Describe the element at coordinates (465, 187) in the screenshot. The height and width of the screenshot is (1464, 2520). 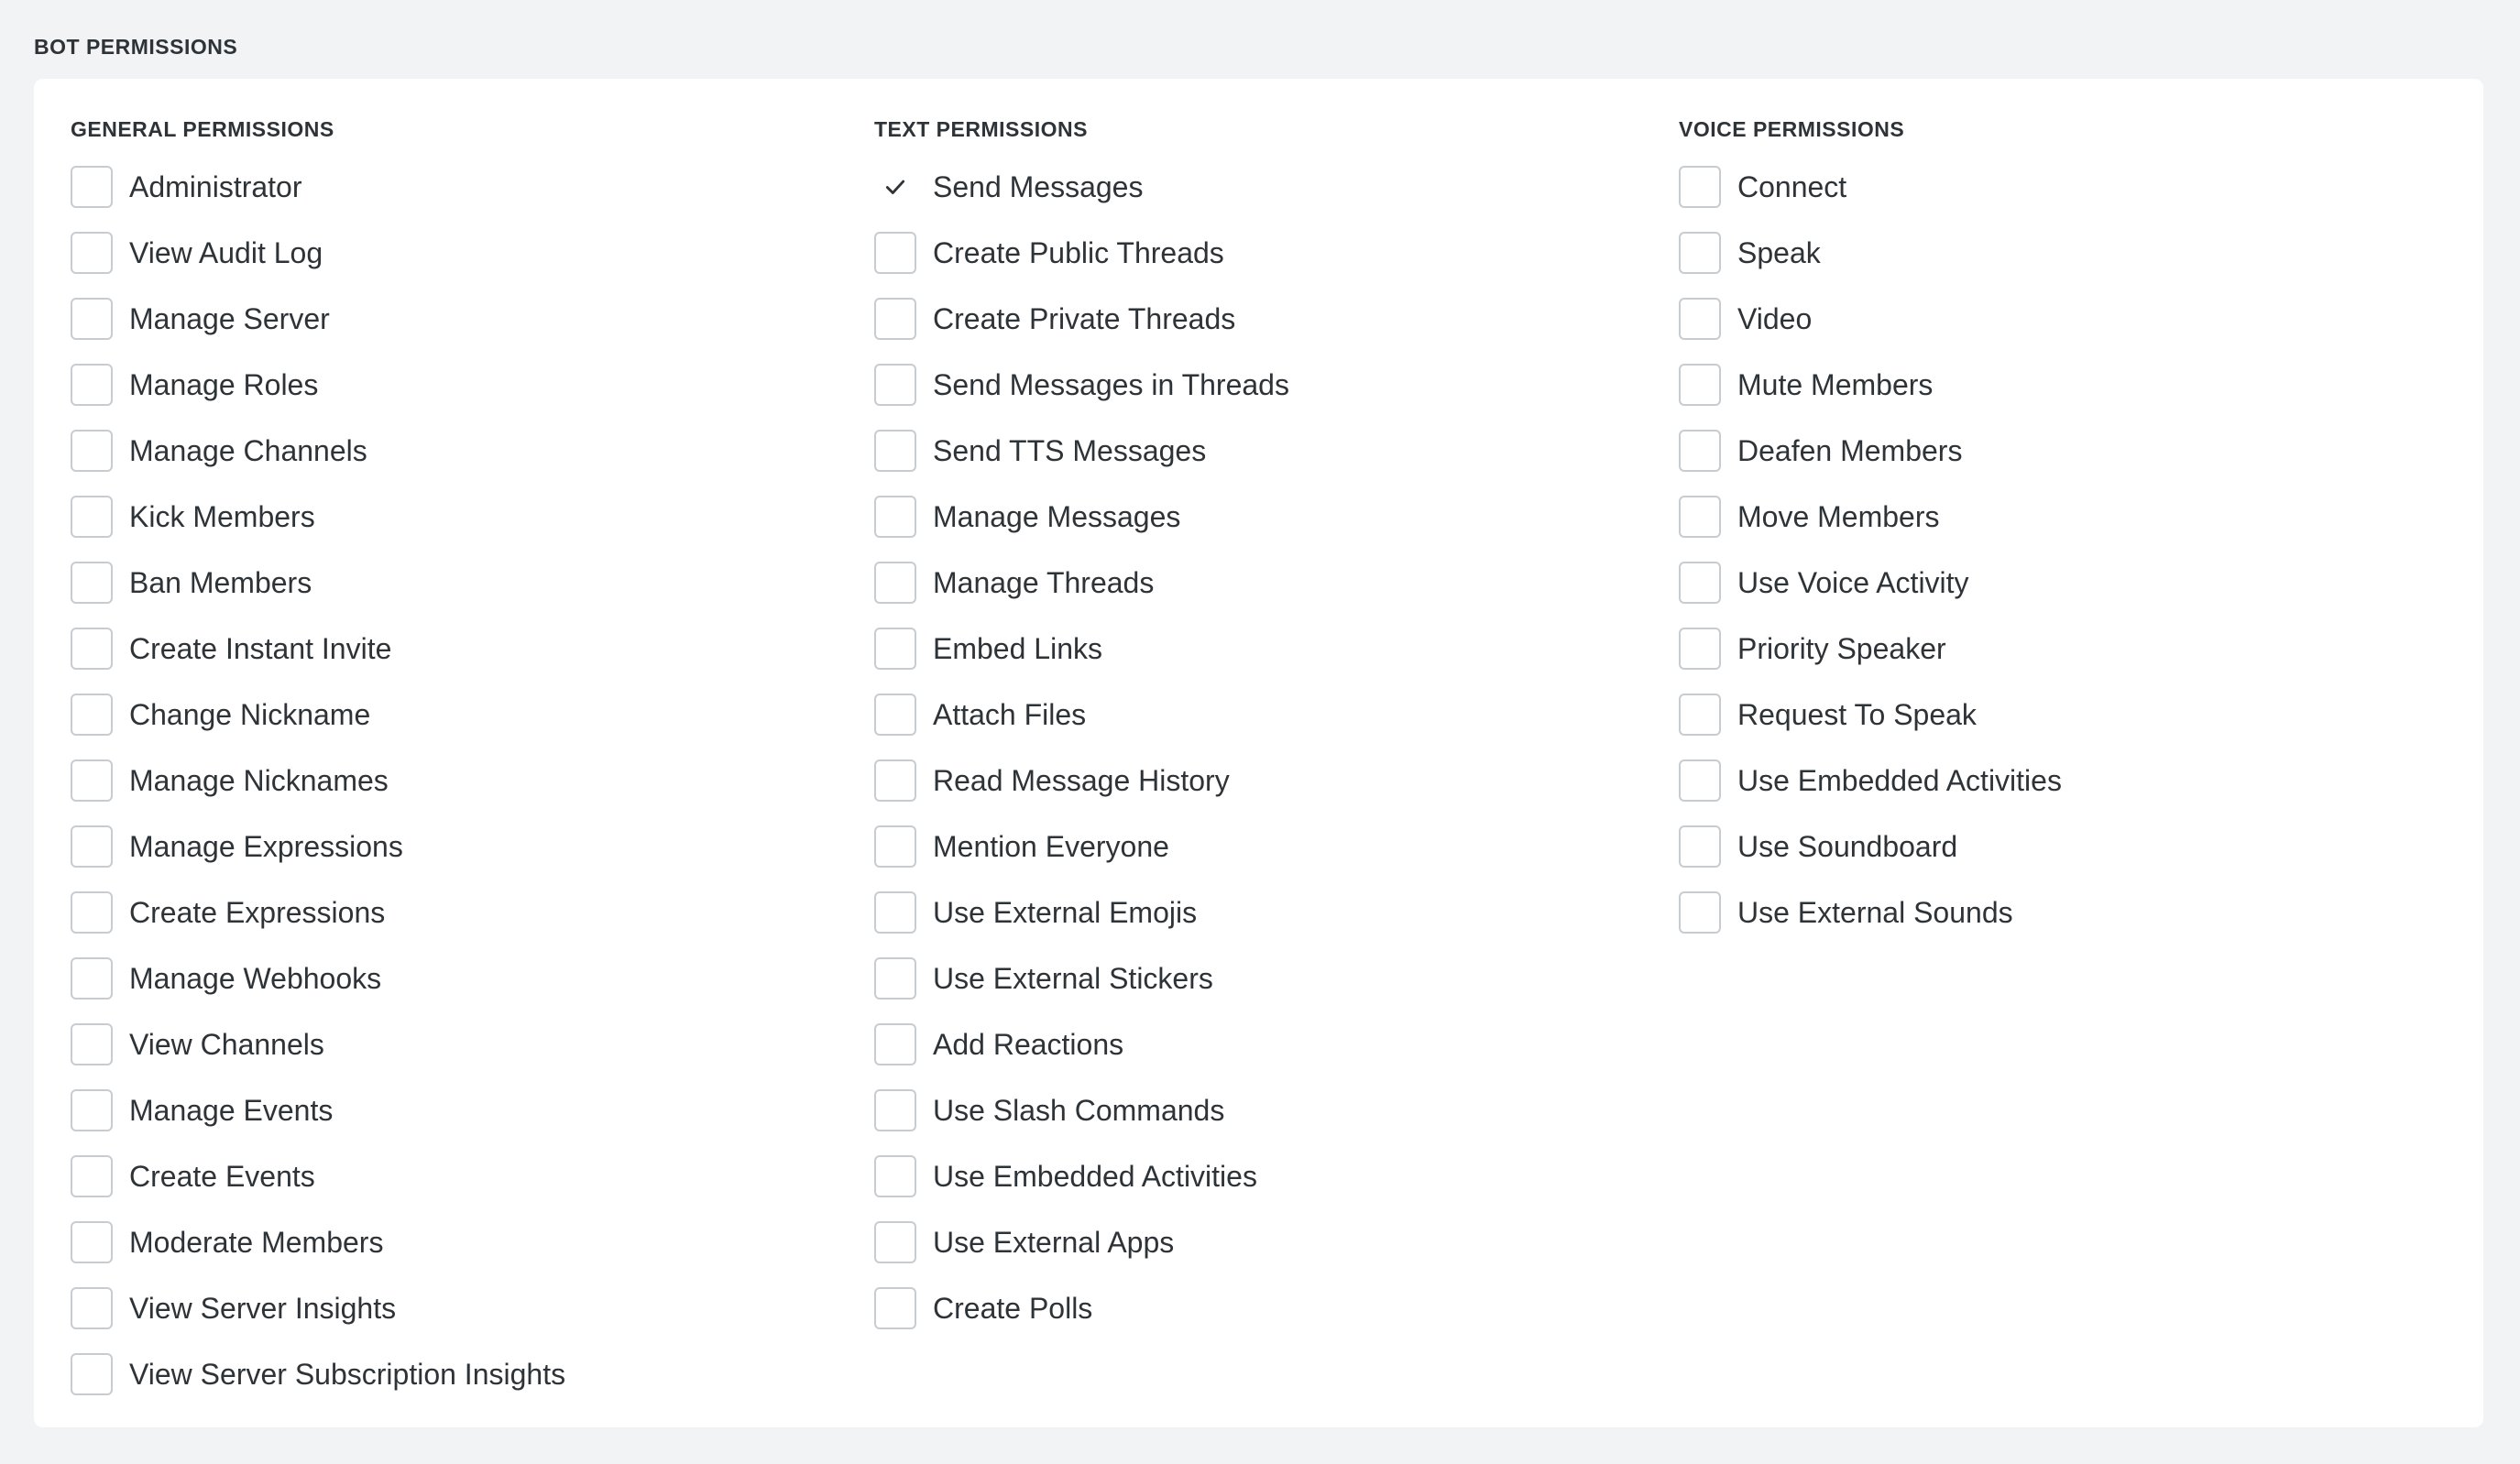
I see `permission-administrator: Administrator` at that location.